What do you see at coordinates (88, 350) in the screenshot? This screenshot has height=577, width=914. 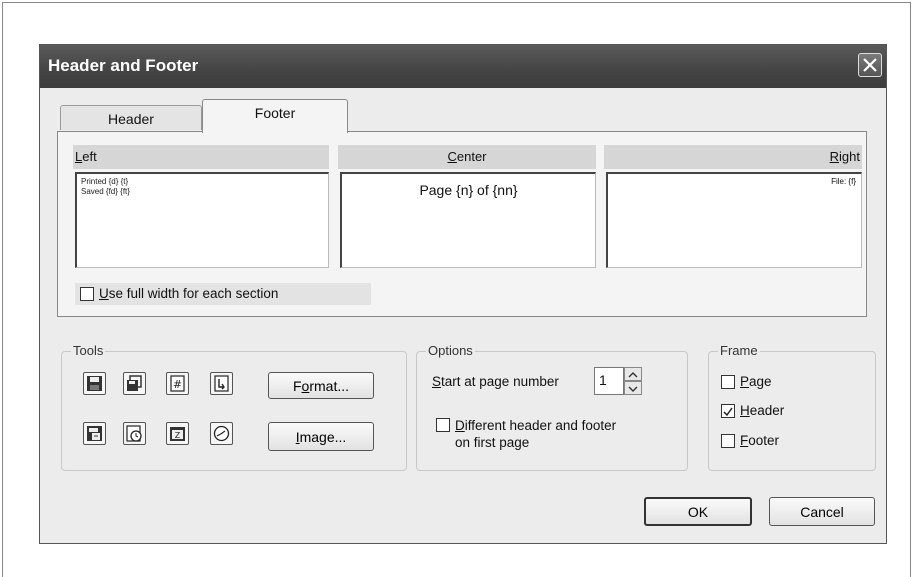 I see `tools-group-title: Tools` at bounding box center [88, 350].